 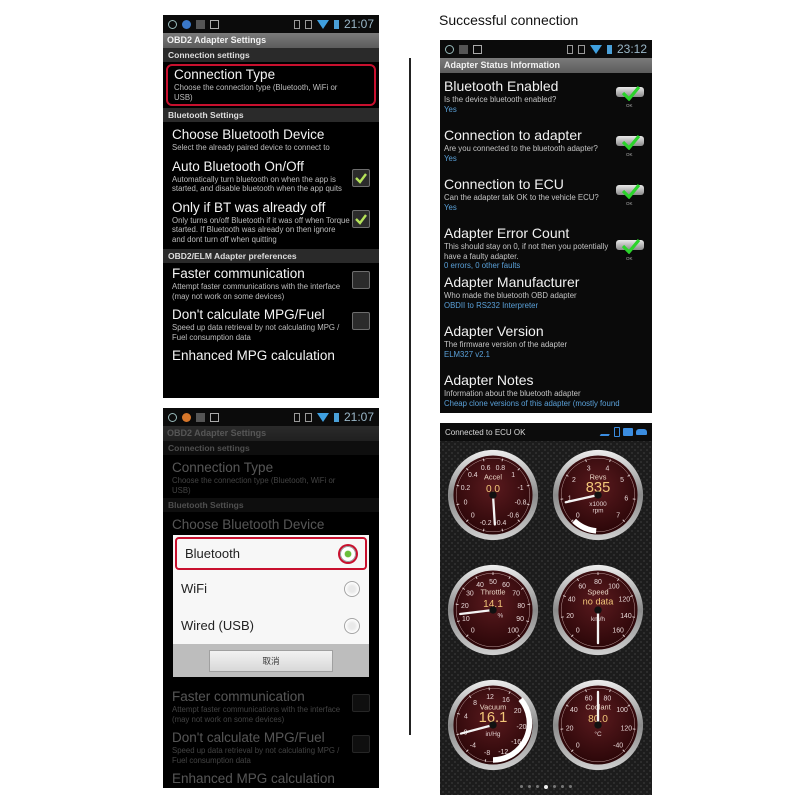 I want to click on gauge-value: no data, so click(x=599, y=601).